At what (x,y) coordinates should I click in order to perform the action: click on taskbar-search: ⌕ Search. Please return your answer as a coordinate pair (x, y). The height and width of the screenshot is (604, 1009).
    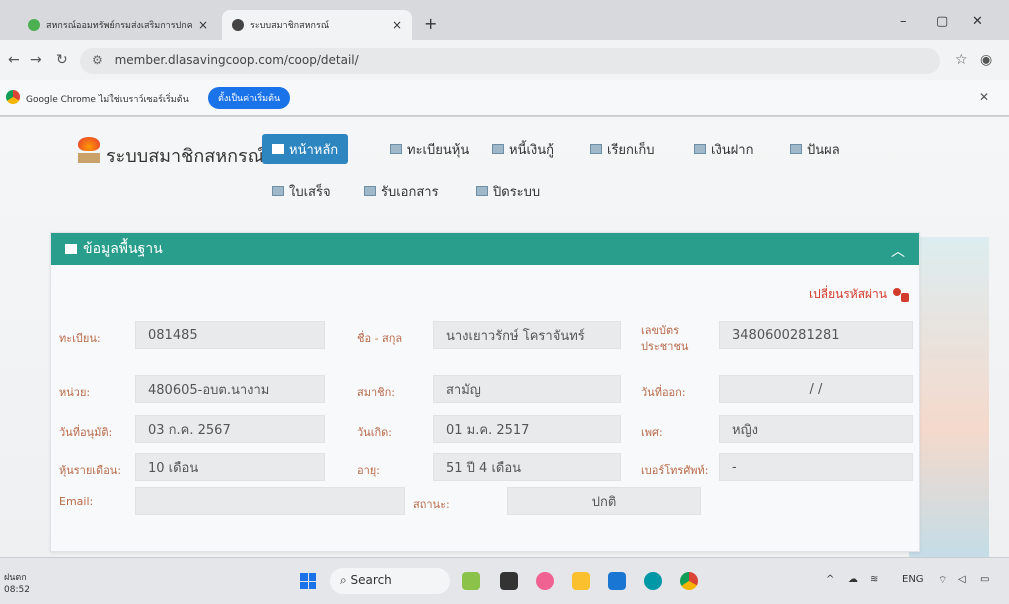
    Looking at the image, I should click on (390, 581).